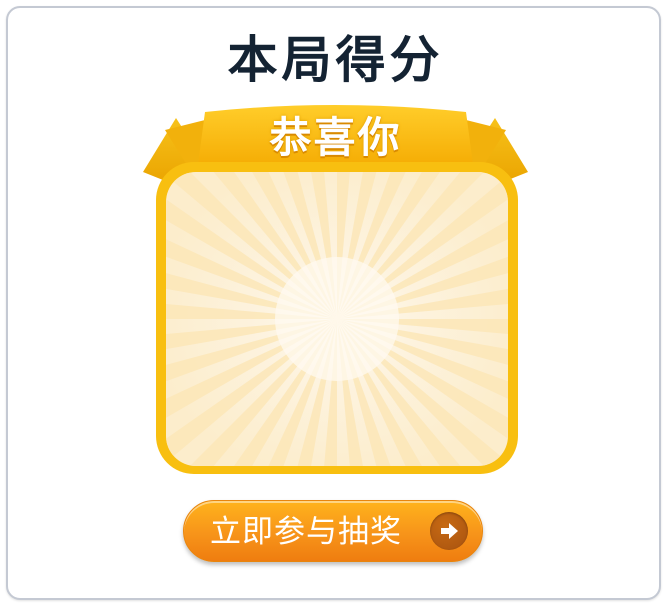  Describe the element at coordinates (335, 137) in the screenshot. I see `congrats-text: 恭喜你` at that location.